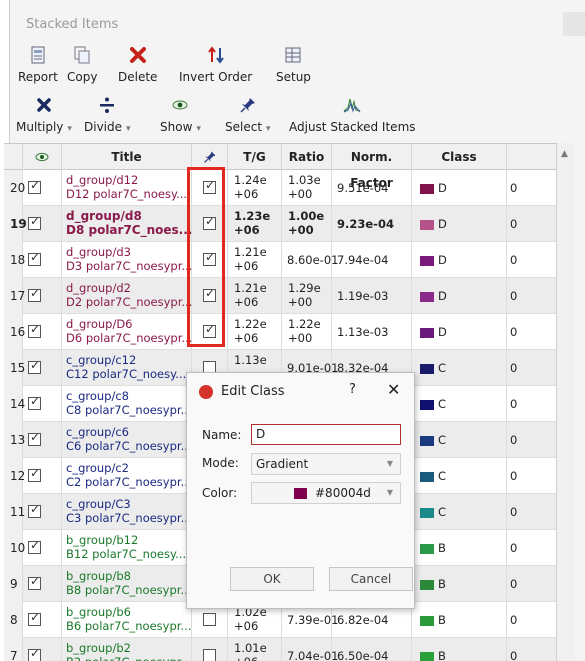 The image size is (585, 661). I want to click on report-button: Report, so click(38, 65).